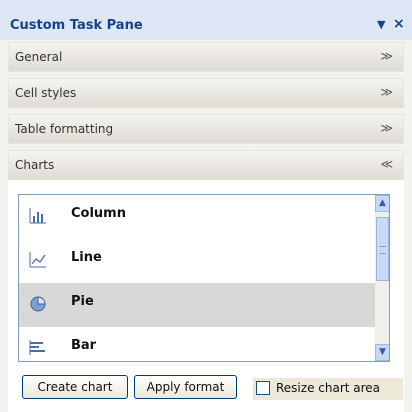  Describe the element at coordinates (46, 93) in the screenshot. I see `section-label: Cell styles` at that location.